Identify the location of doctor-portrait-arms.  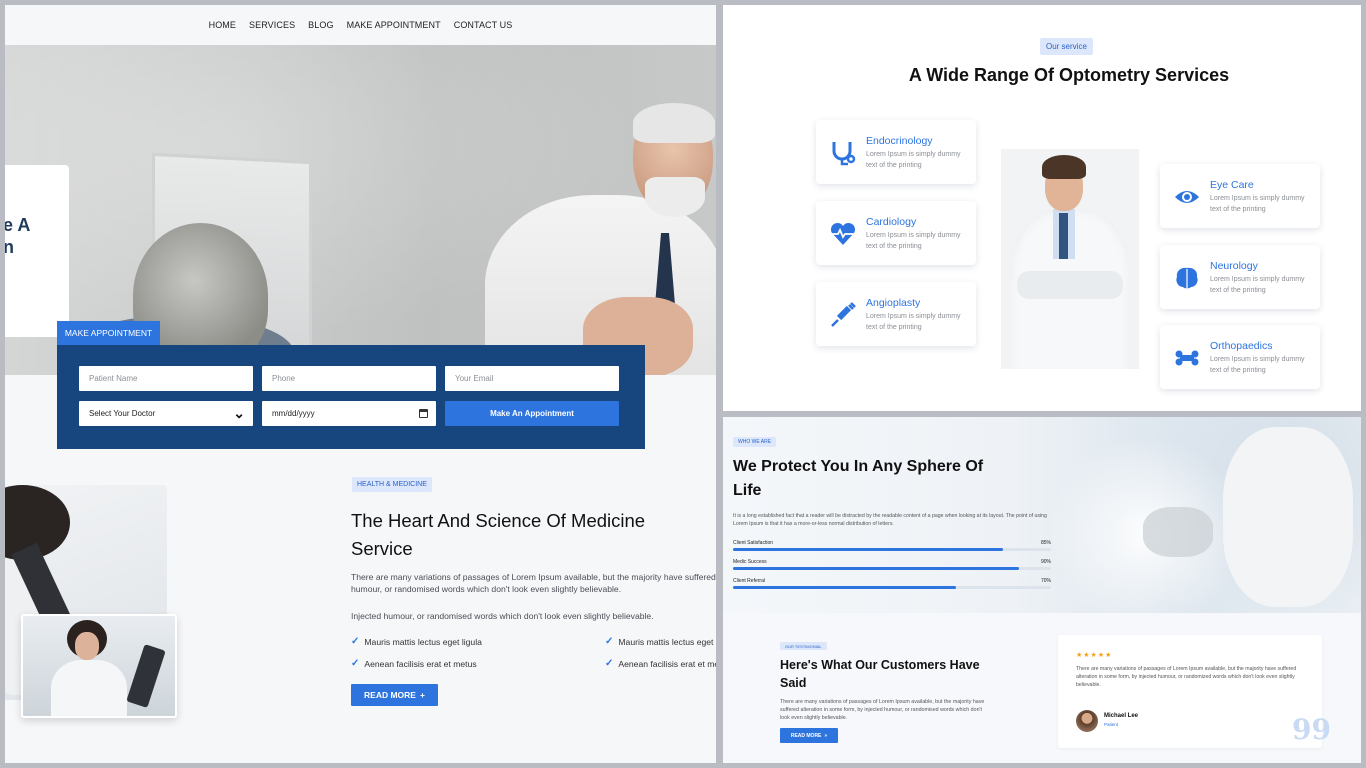
(1070, 285).